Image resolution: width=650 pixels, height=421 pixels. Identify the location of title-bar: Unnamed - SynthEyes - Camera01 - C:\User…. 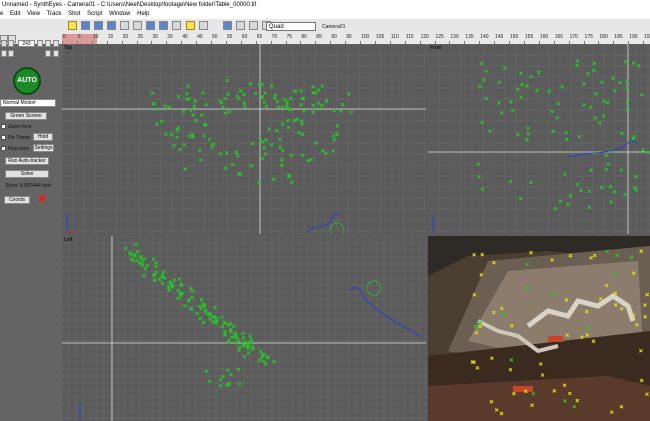
(325, 5).